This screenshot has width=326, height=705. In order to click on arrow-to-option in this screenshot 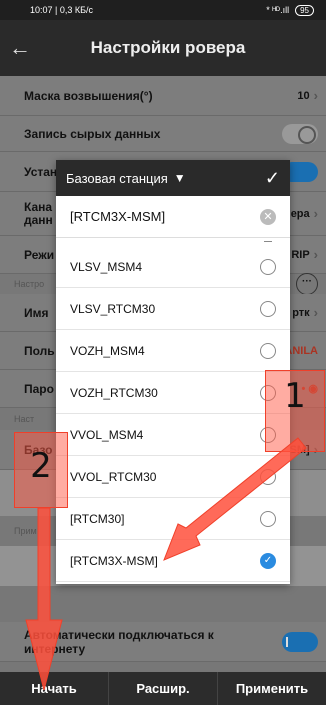, I will do `click(235, 499)`.